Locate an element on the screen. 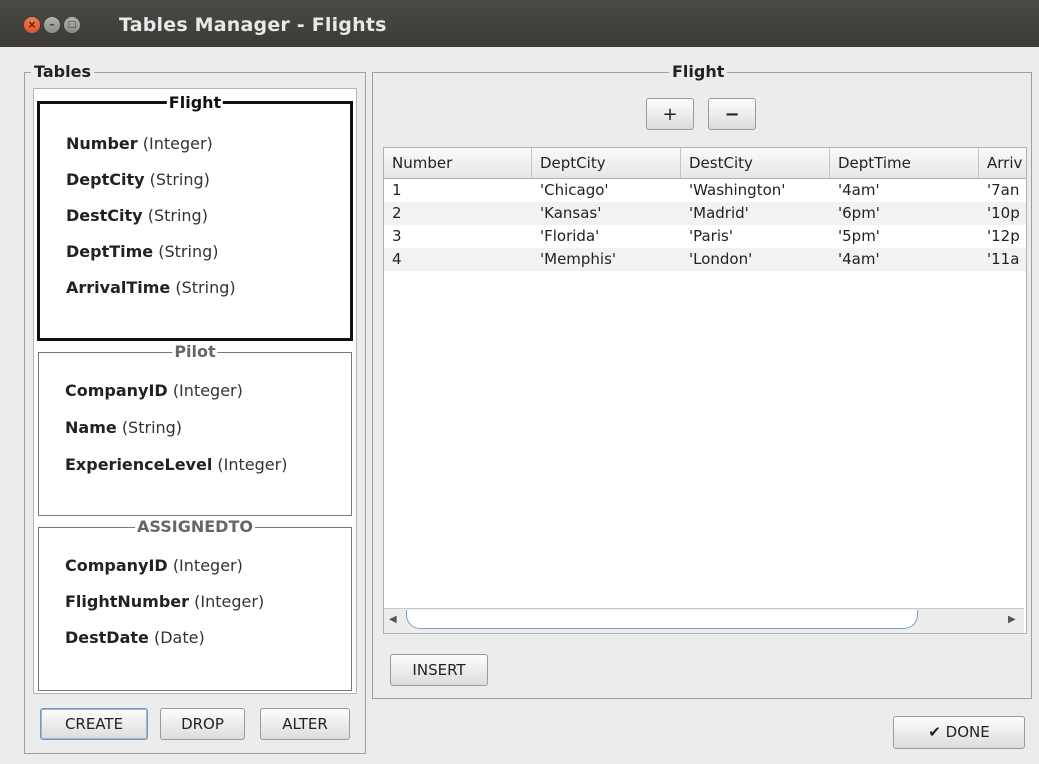 The height and width of the screenshot is (764, 1039). table-card-title: Pilot is located at coordinates (195, 351).